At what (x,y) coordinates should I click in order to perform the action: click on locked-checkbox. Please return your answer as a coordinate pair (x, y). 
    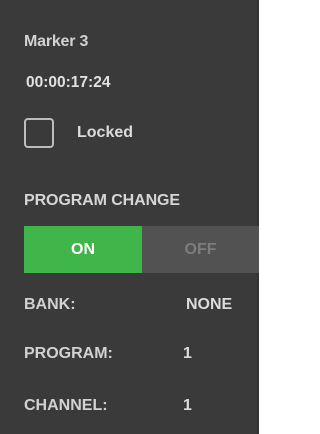
    Looking at the image, I should click on (39, 133).